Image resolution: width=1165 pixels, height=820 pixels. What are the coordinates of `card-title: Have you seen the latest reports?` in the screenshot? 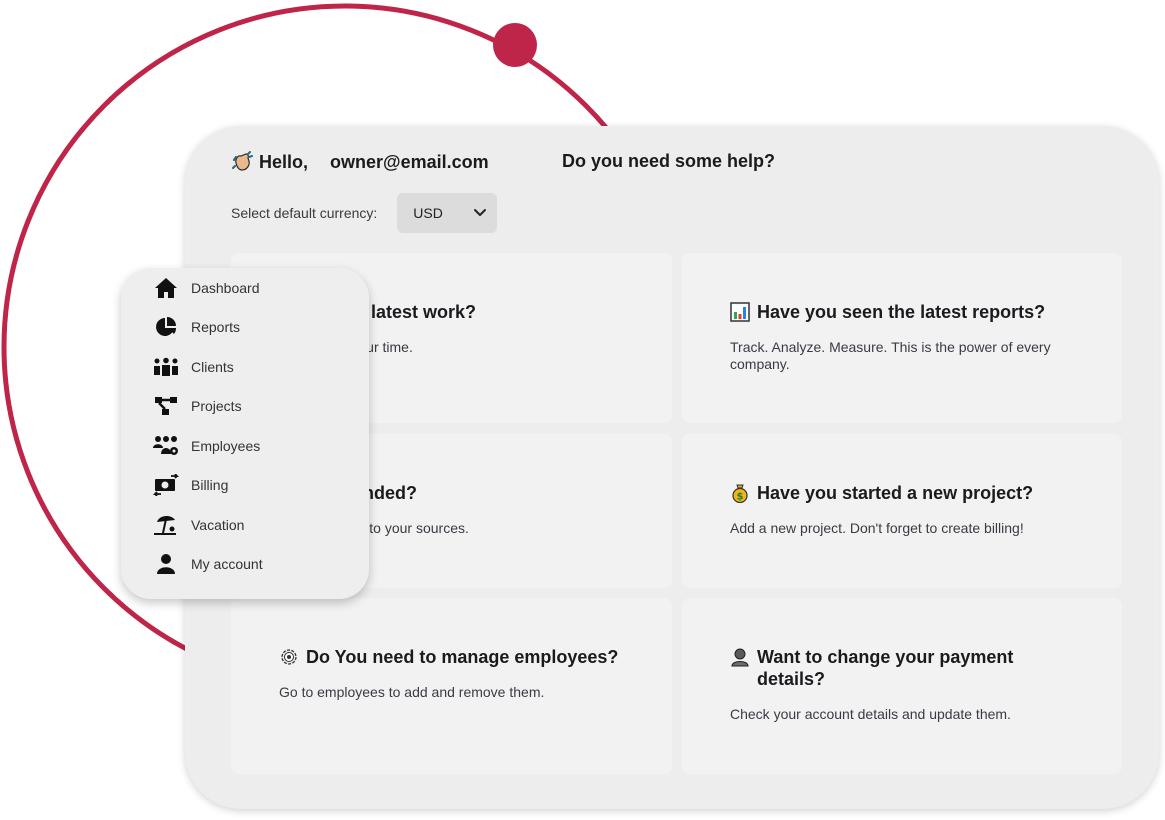 It's located at (902, 312).